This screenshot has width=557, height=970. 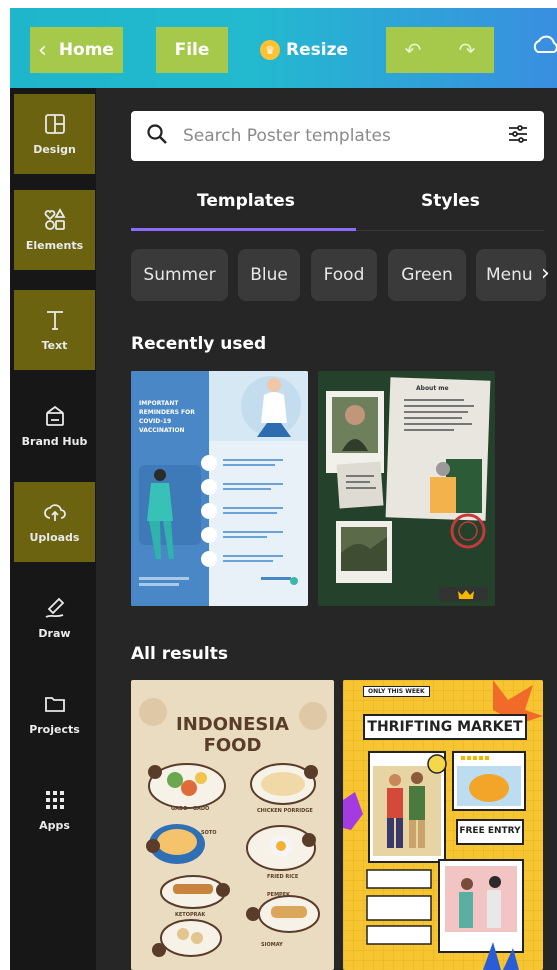 I want to click on top-toolbar: ‹ Home File ♛ Resize ↶ ↷, so click(x=283, y=48).